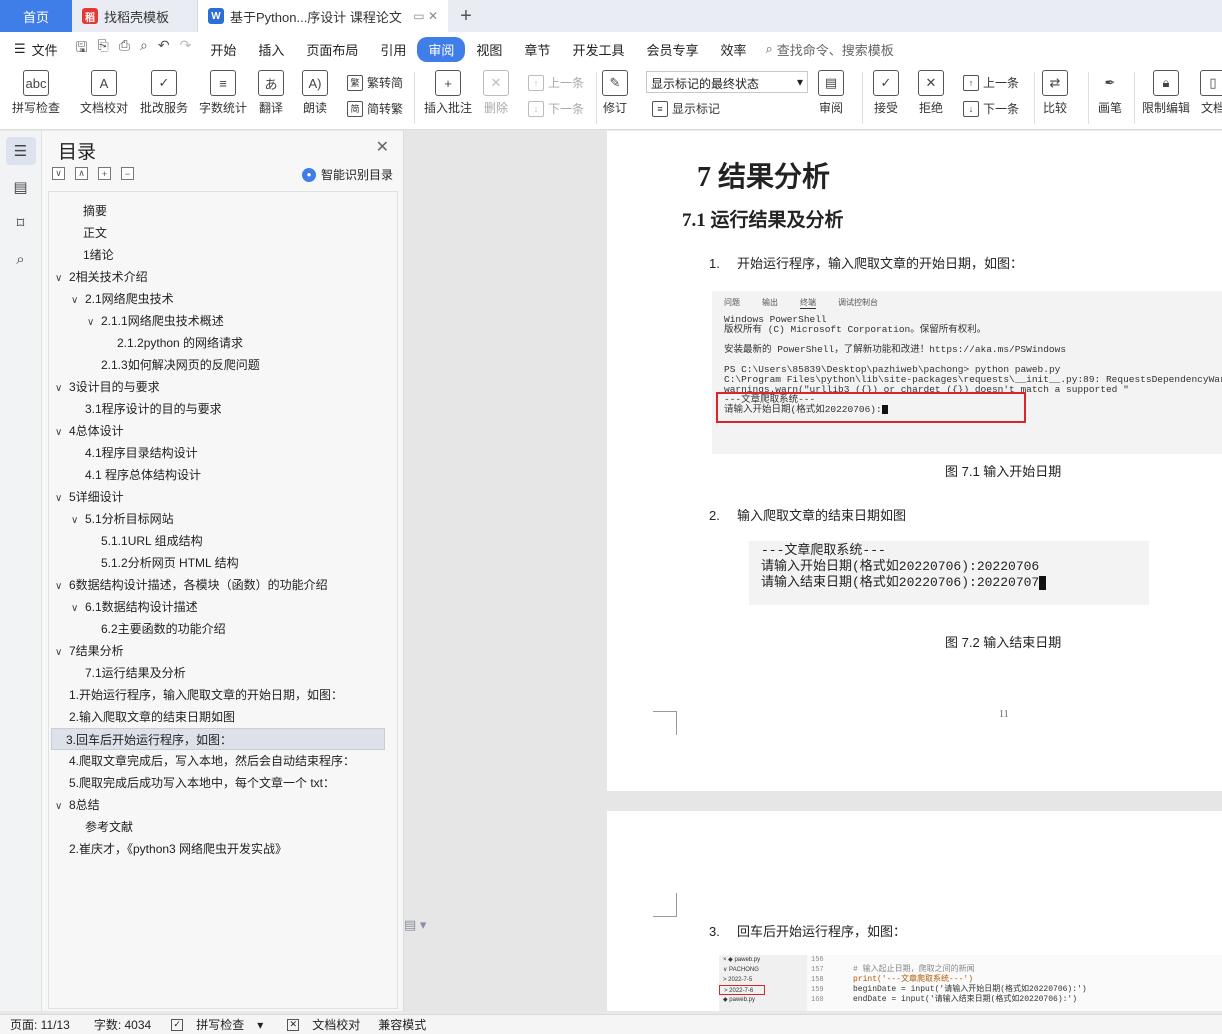  What do you see at coordinates (375, 108) in the screenshot?
I see `to-simplified-button: 简 简转繁` at bounding box center [375, 108].